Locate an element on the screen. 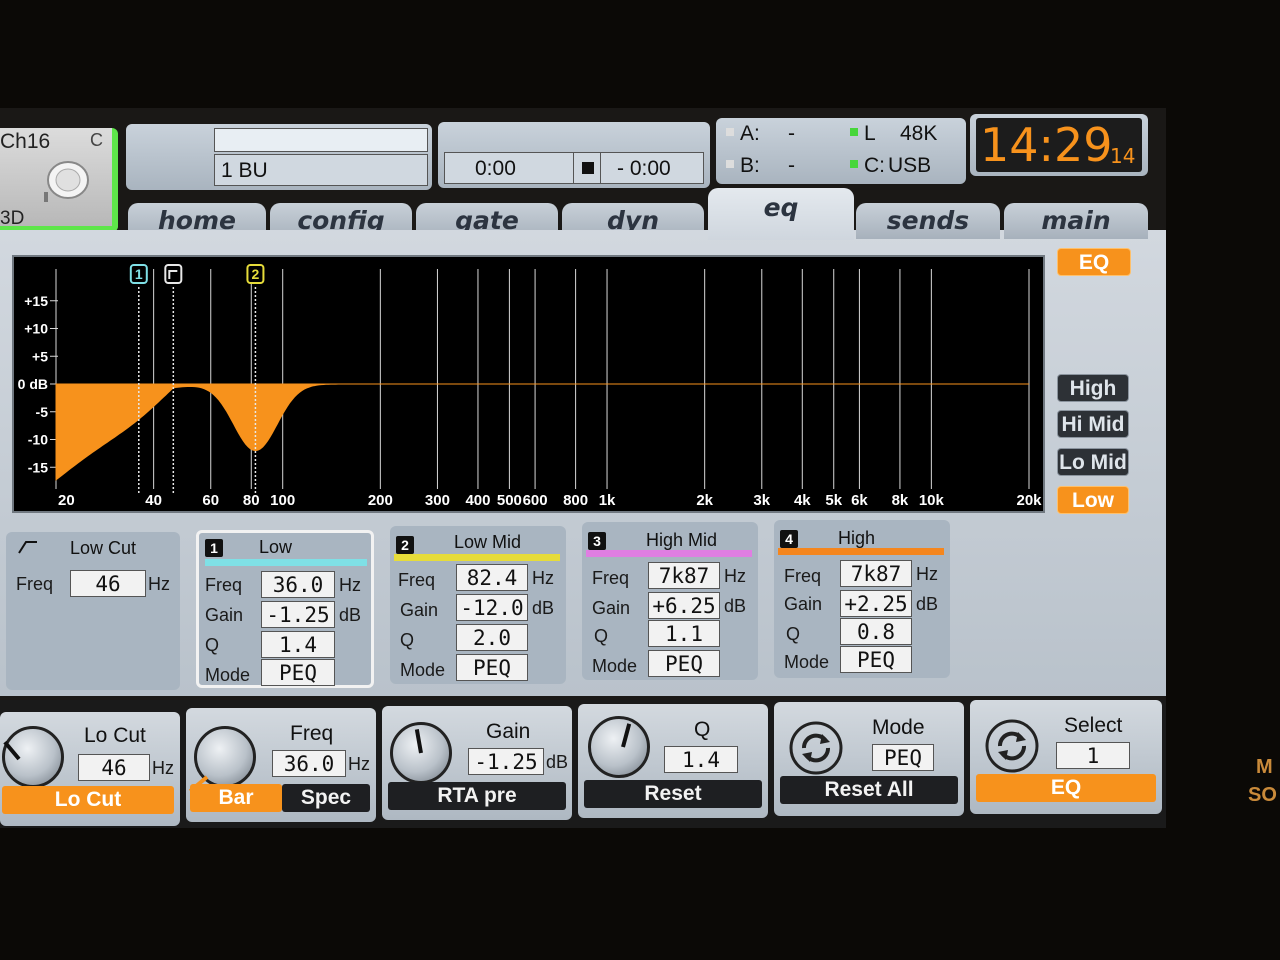 The width and height of the screenshot is (1280, 960). encoder-unit: Hz is located at coordinates (163, 768).